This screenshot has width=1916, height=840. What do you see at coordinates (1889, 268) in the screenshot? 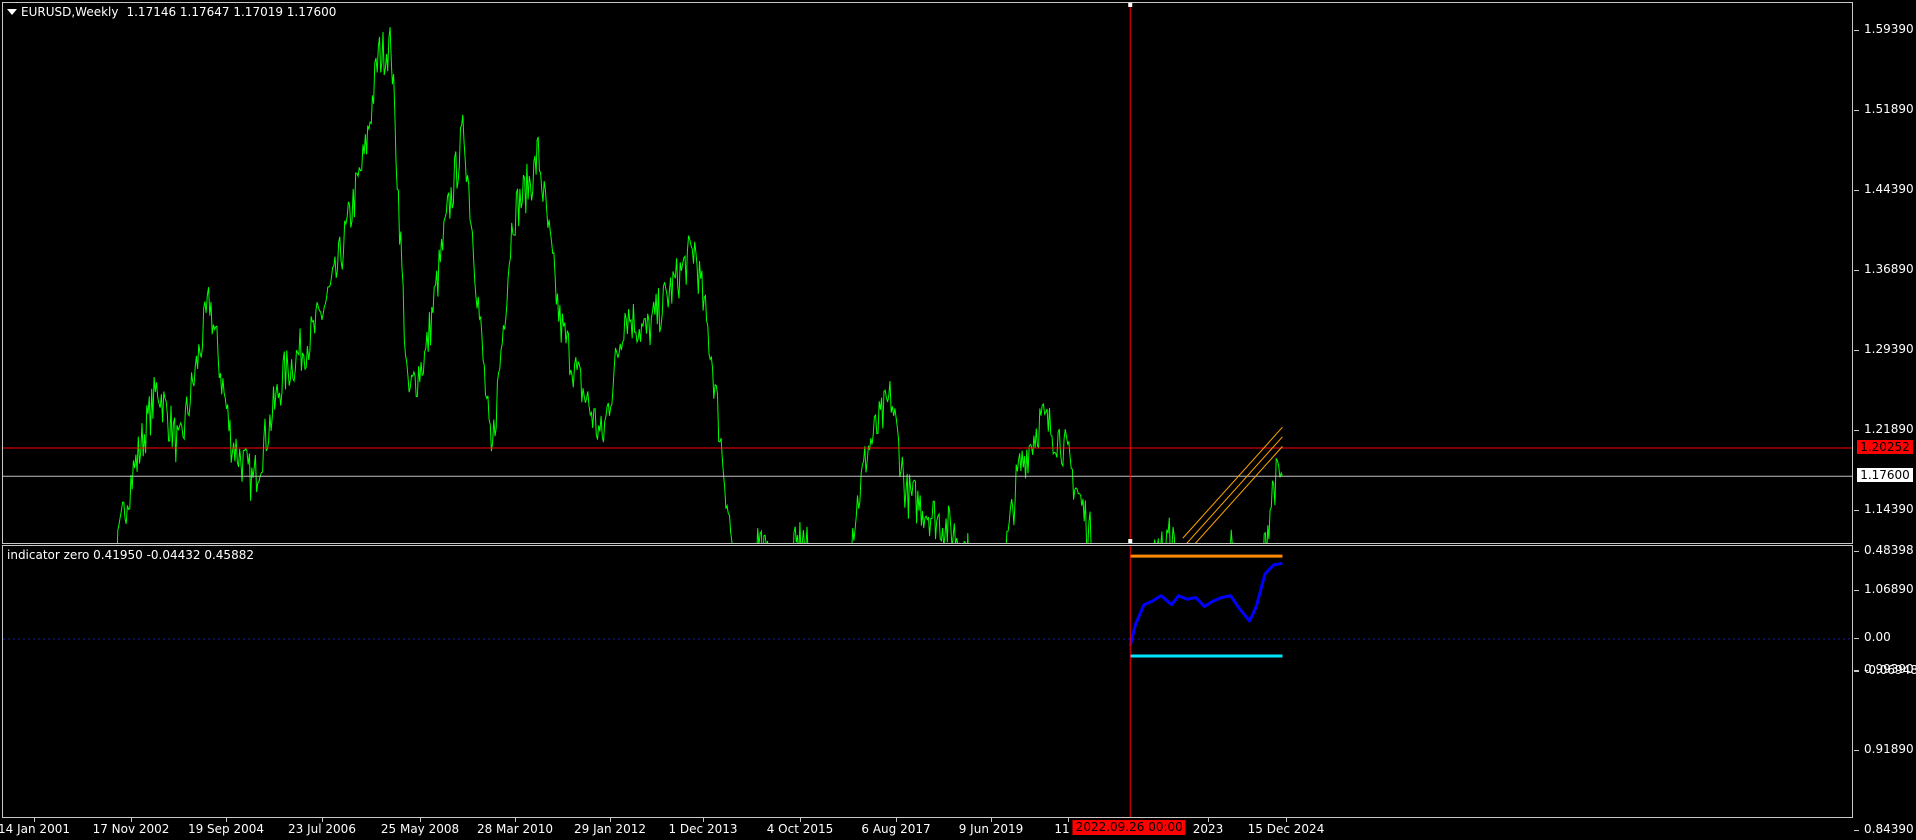
I see `price-axis-label: 1.36890` at bounding box center [1889, 268].